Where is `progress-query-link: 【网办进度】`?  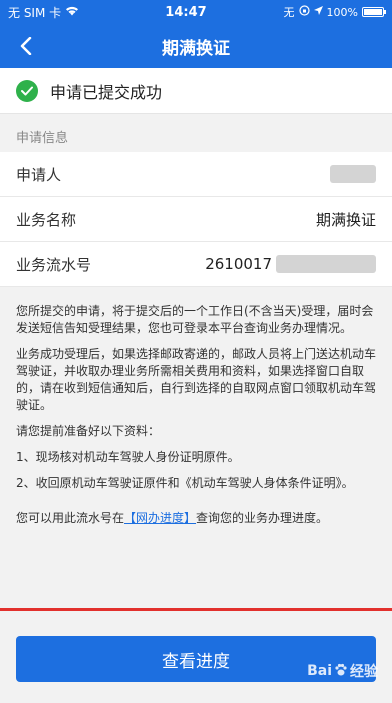 progress-query-link: 【网办进度】 is located at coordinates (160, 518).